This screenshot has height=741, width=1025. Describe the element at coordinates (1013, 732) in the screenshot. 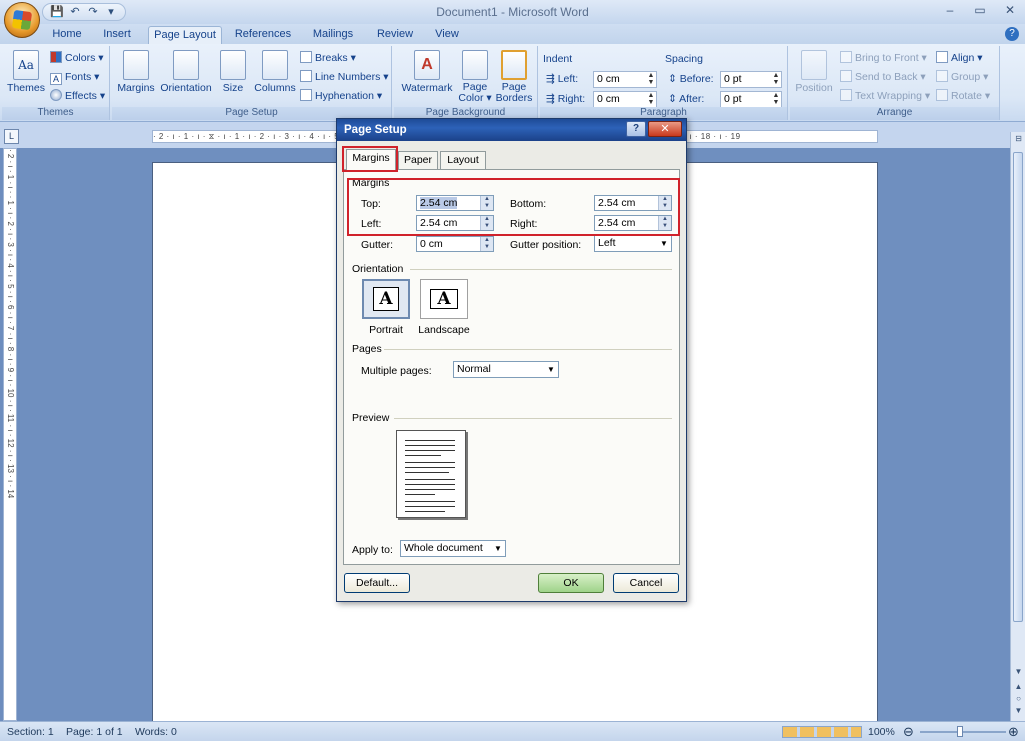

I see `zoom-in-icon: ⊕` at that location.